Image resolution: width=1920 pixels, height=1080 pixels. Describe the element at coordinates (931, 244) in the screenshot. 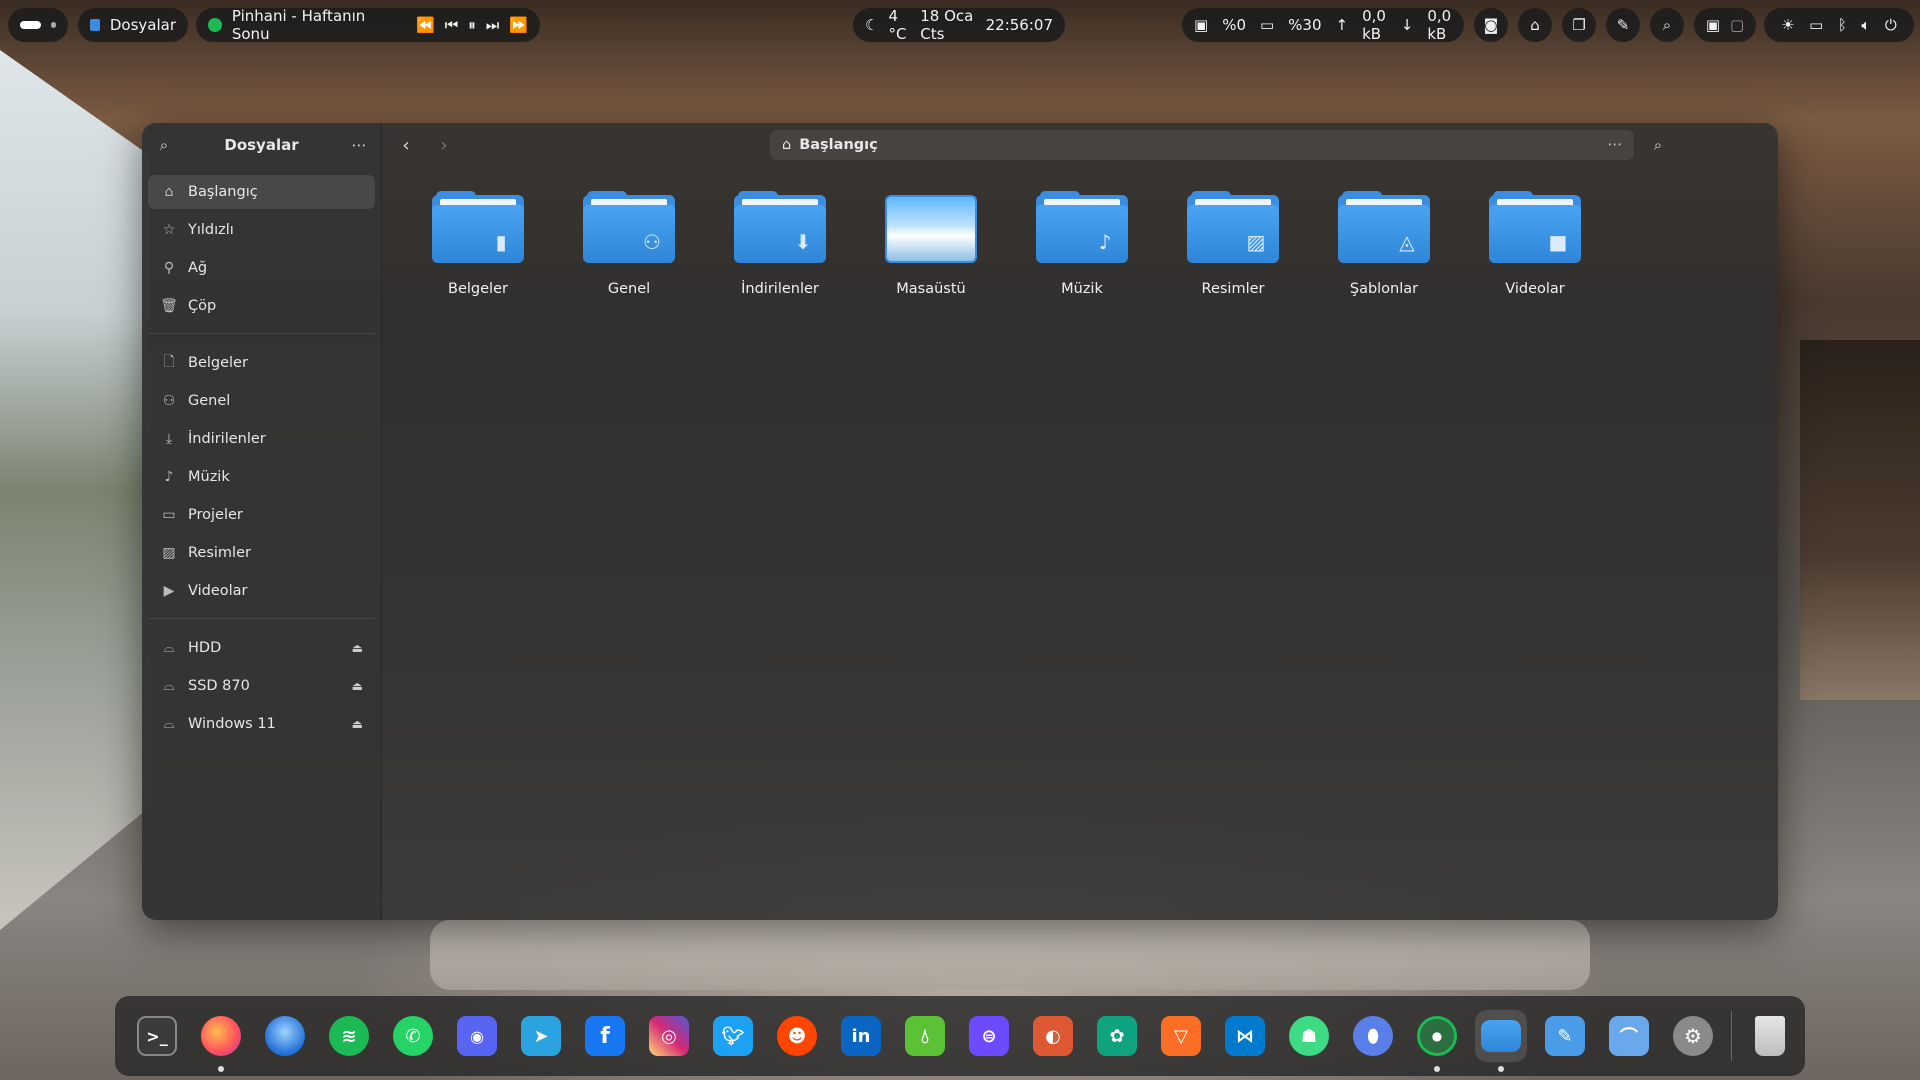

I see `folder-desktop: Masaüstü` at that location.